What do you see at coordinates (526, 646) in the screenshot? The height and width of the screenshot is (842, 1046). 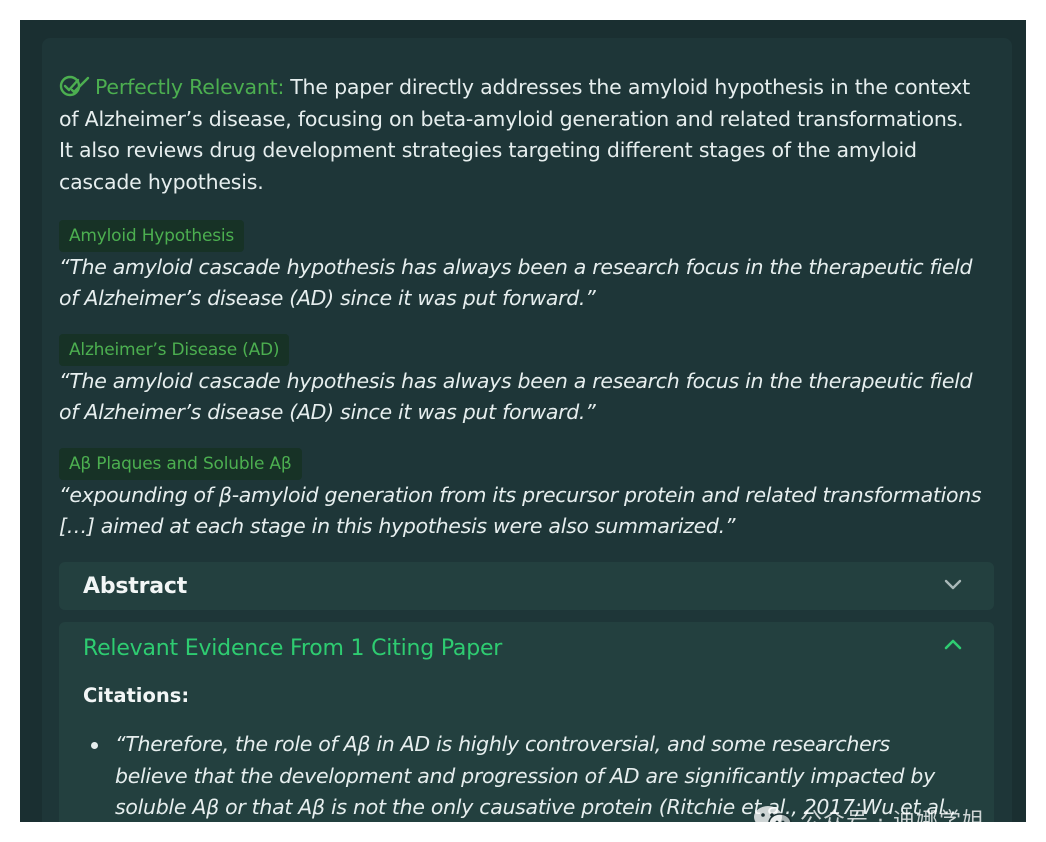 I see `citing-paper-accordion-header: Relevant Evidence From 1 Citing Paper` at bounding box center [526, 646].